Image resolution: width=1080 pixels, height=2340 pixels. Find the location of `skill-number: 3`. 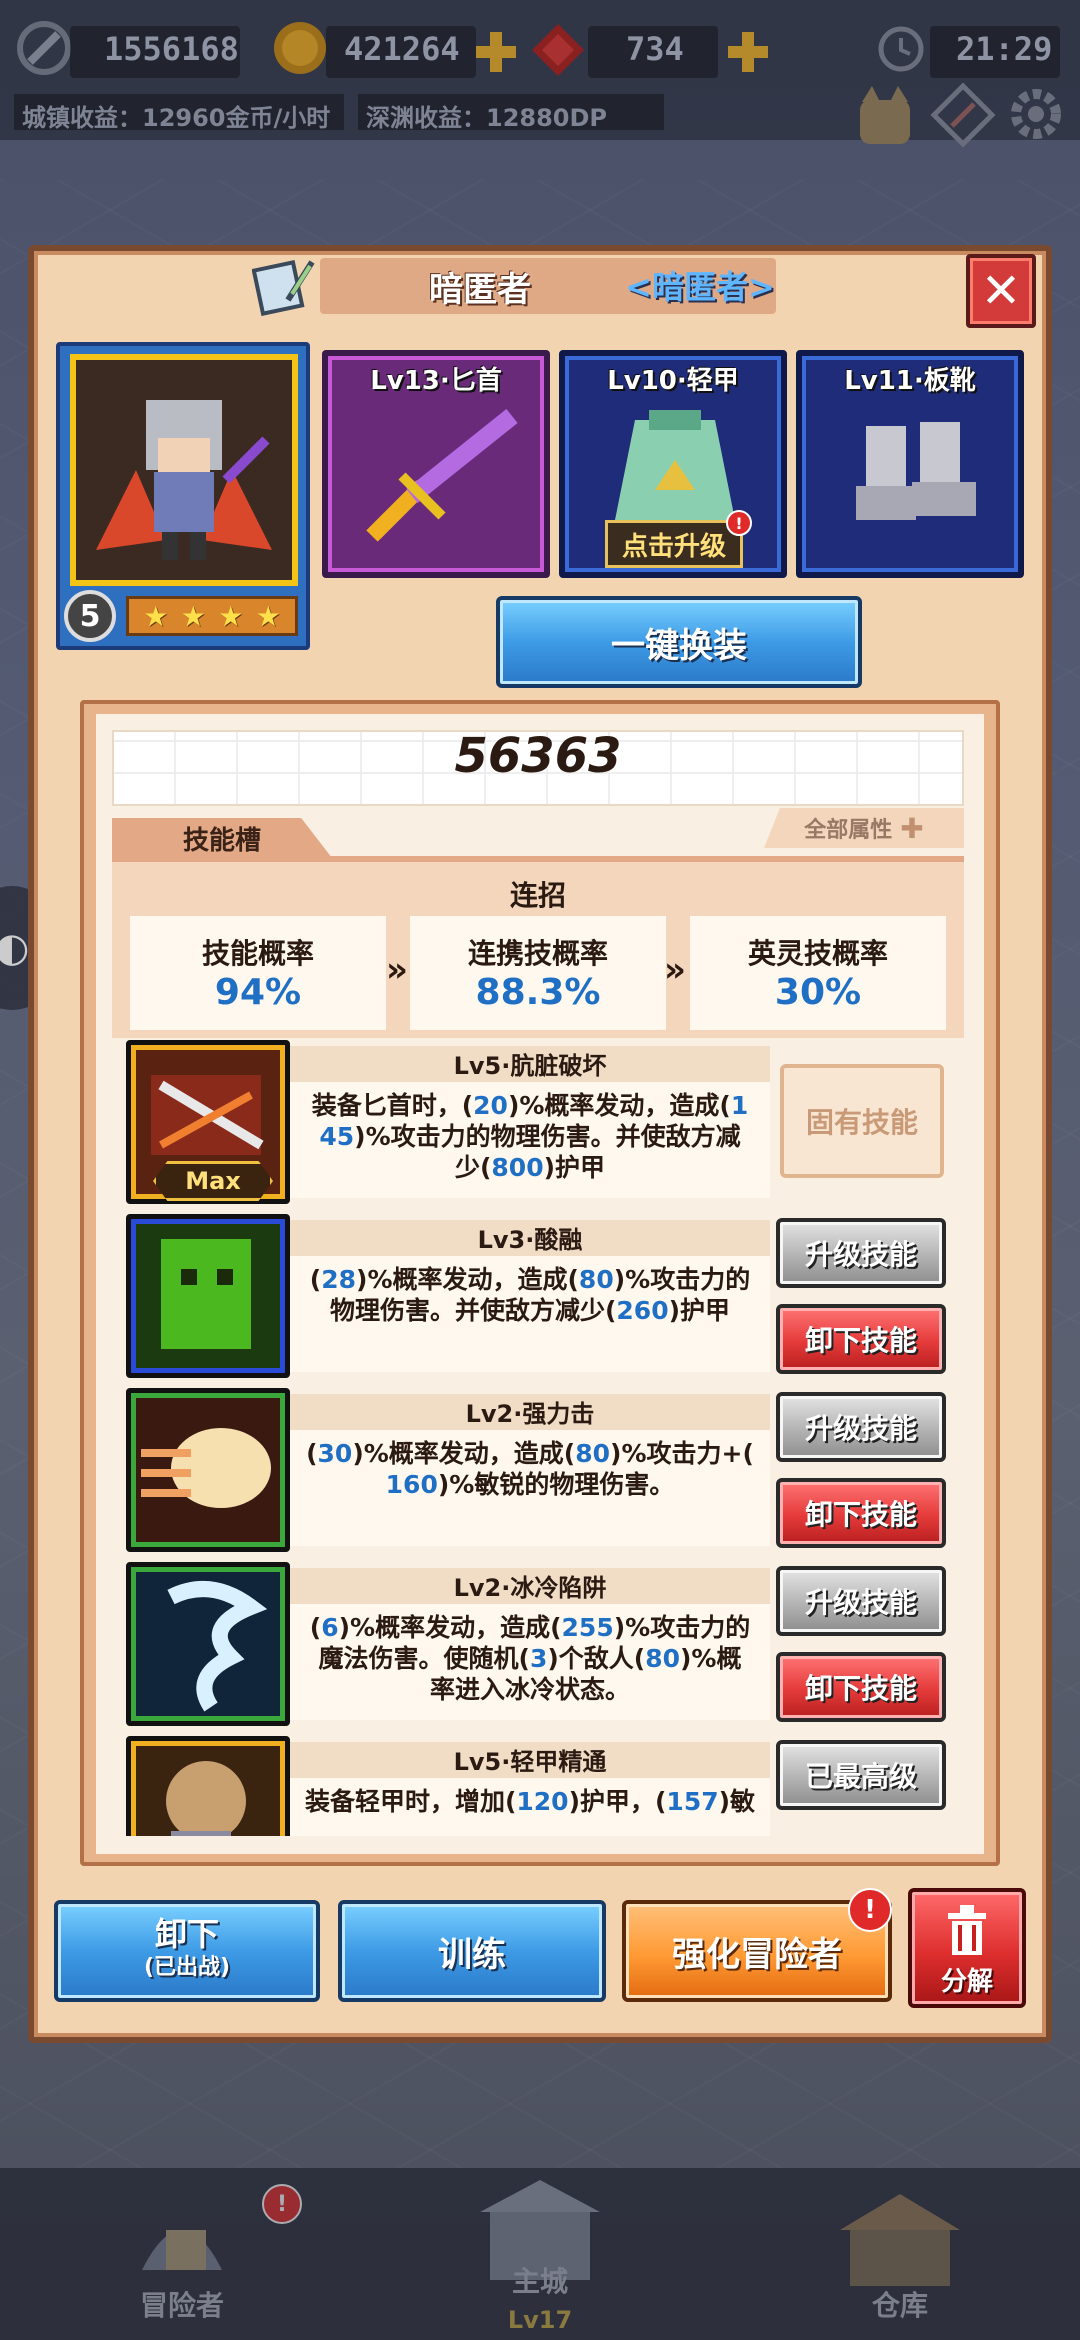

skill-number: 3 is located at coordinates (538, 1658).